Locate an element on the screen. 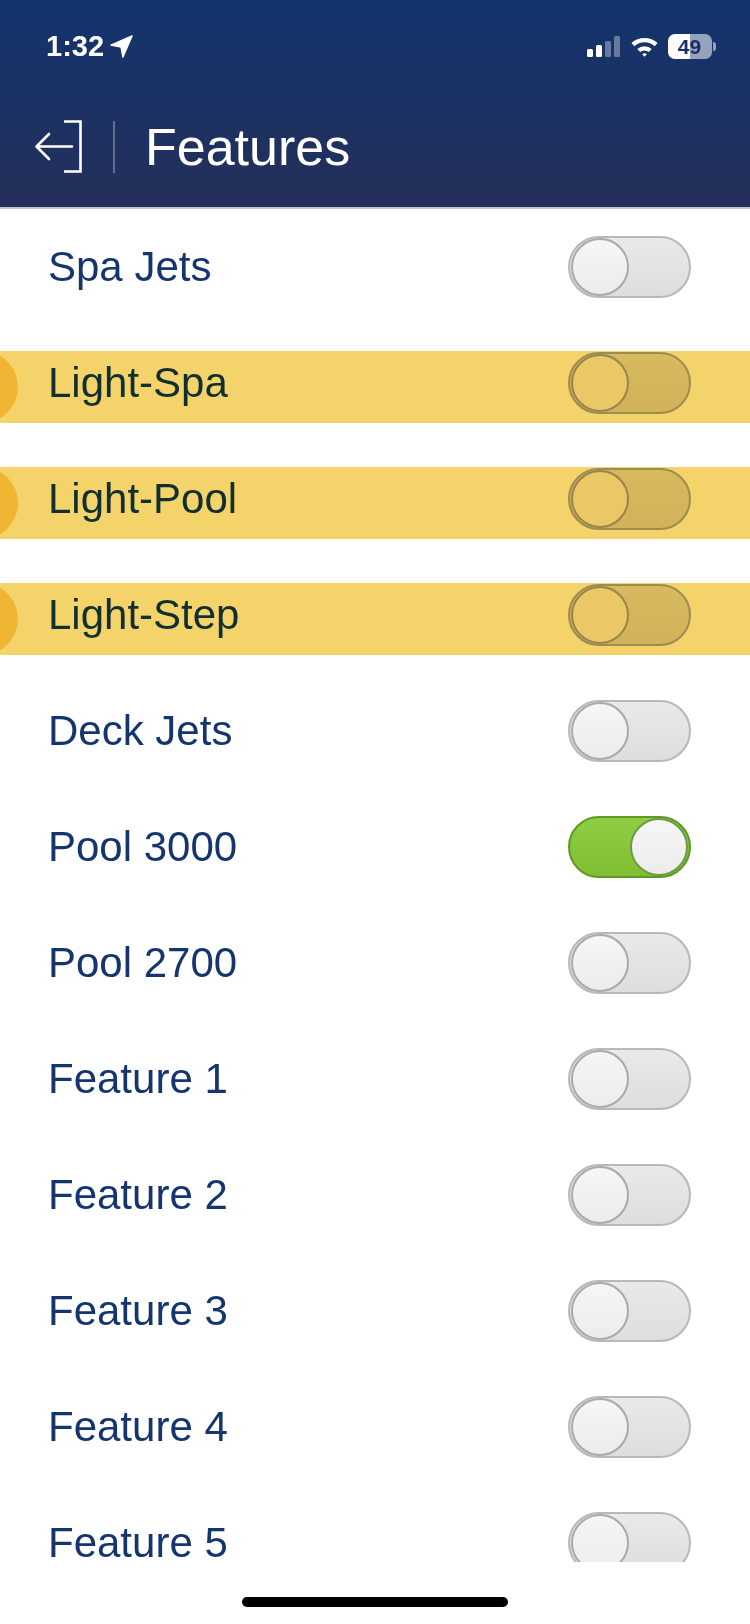 The height and width of the screenshot is (1624, 750). wifi-icon is located at coordinates (644, 46).